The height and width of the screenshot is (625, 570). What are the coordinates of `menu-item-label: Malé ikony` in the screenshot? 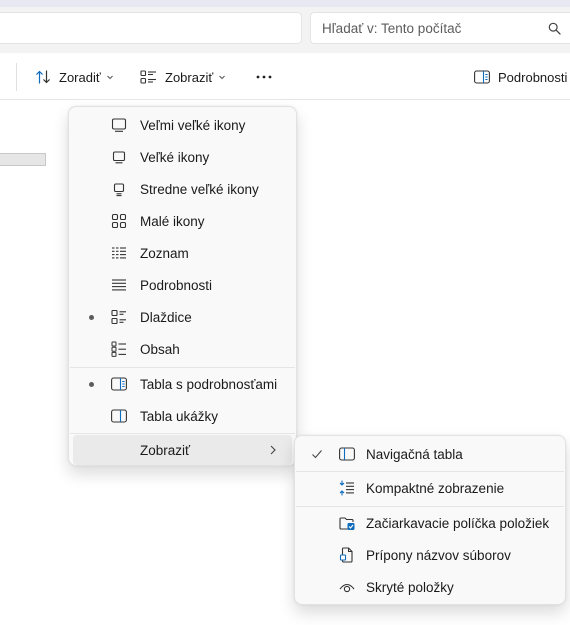 It's located at (172, 221).